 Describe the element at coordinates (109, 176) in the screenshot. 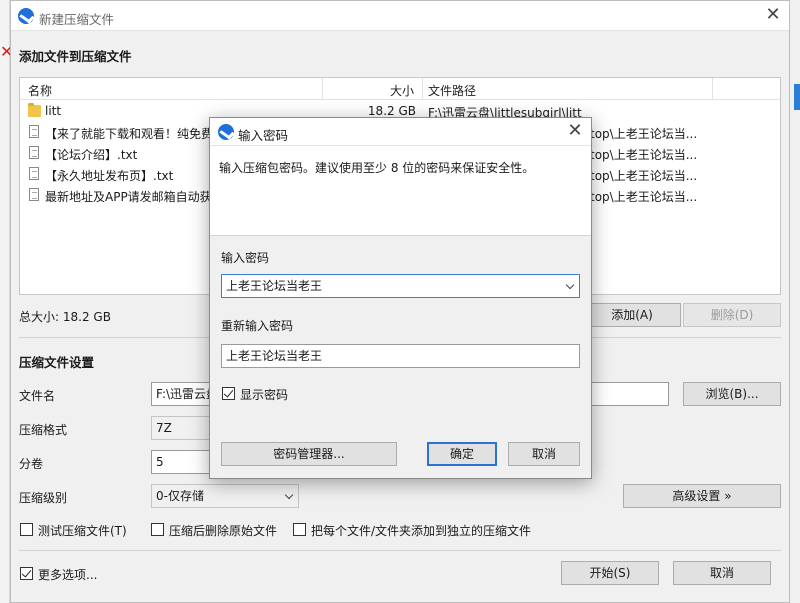

I see `file-name: 【永久地址发布页】.txt` at that location.